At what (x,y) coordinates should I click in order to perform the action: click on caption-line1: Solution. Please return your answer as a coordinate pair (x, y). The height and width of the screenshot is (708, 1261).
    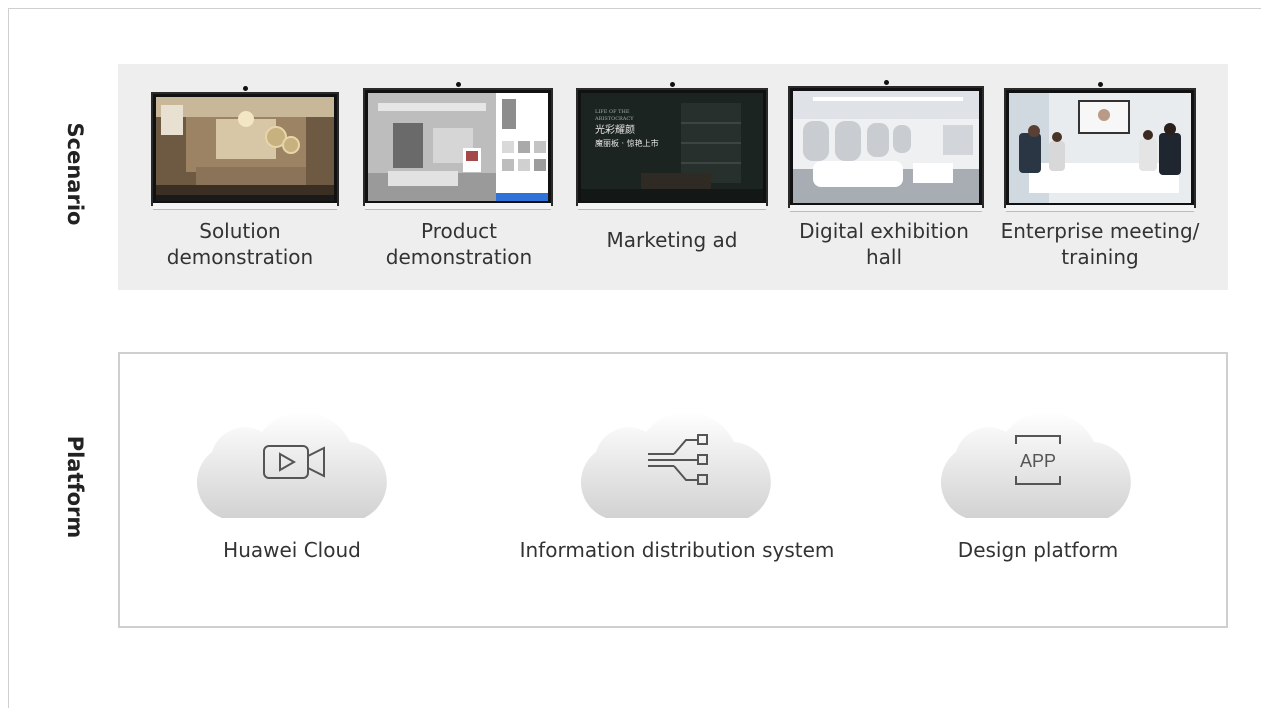
    Looking at the image, I should click on (240, 231).